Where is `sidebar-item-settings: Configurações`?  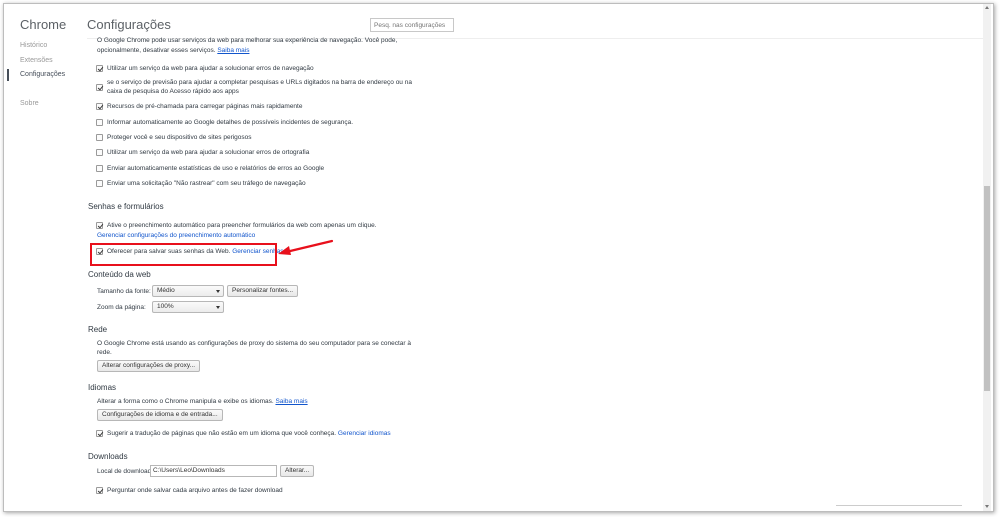 sidebar-item-settings: Configurações is located at coordinates (42, 74).